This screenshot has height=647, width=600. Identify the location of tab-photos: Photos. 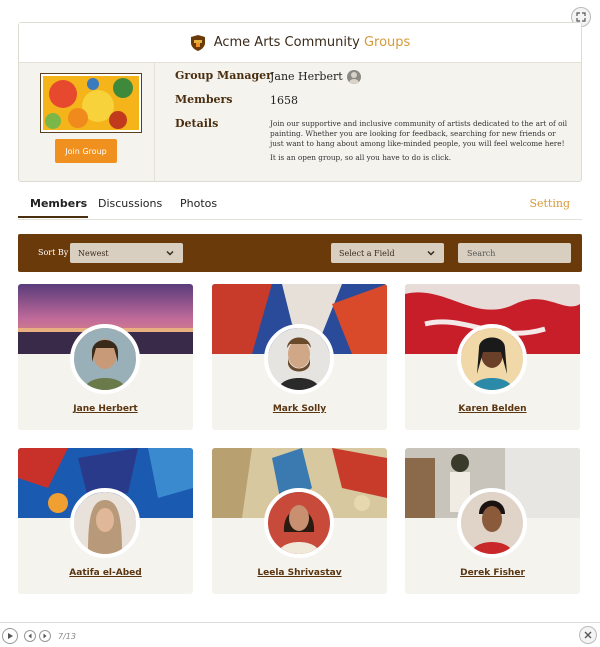
(198, 203).